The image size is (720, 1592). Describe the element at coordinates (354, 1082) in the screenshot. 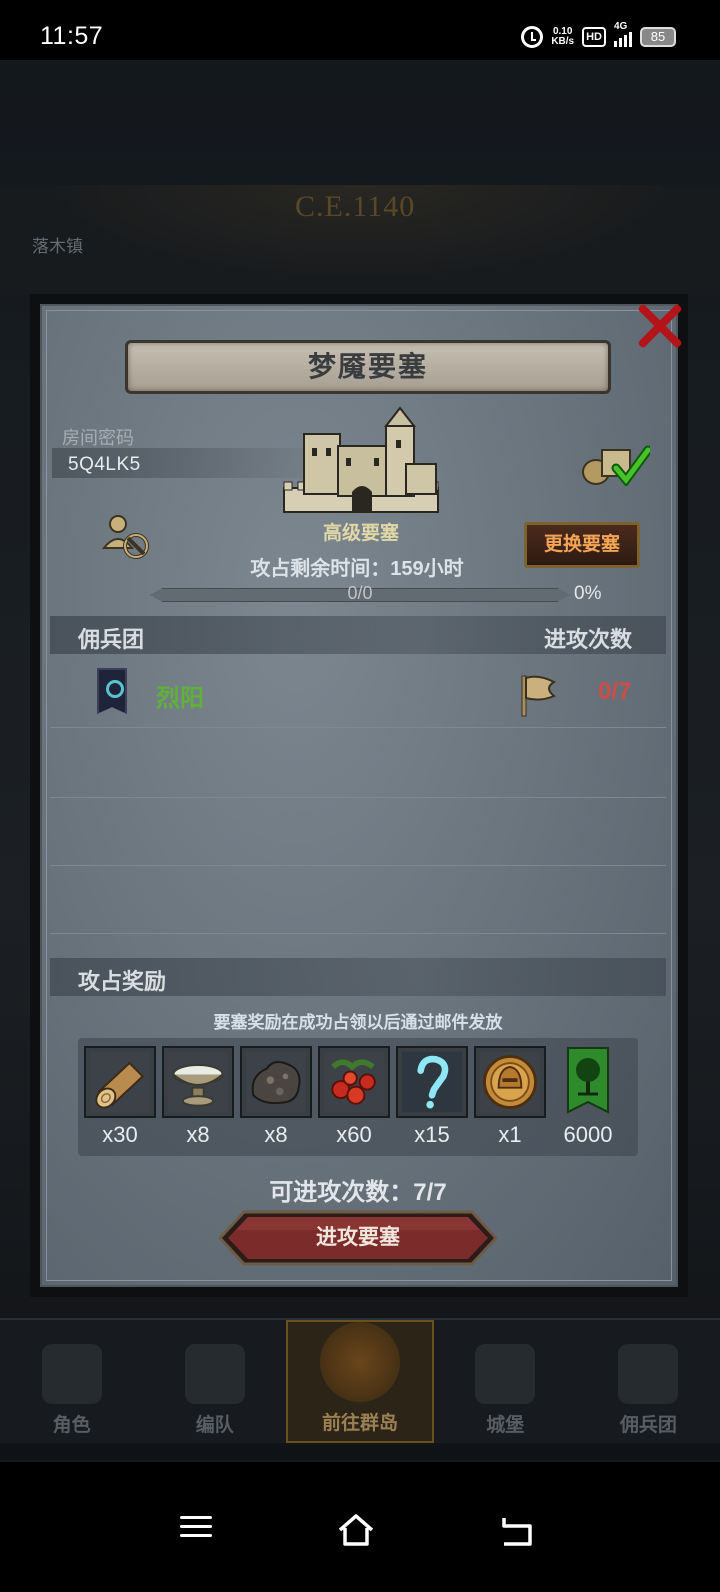

I see `berry-fruit-icon` at that location.